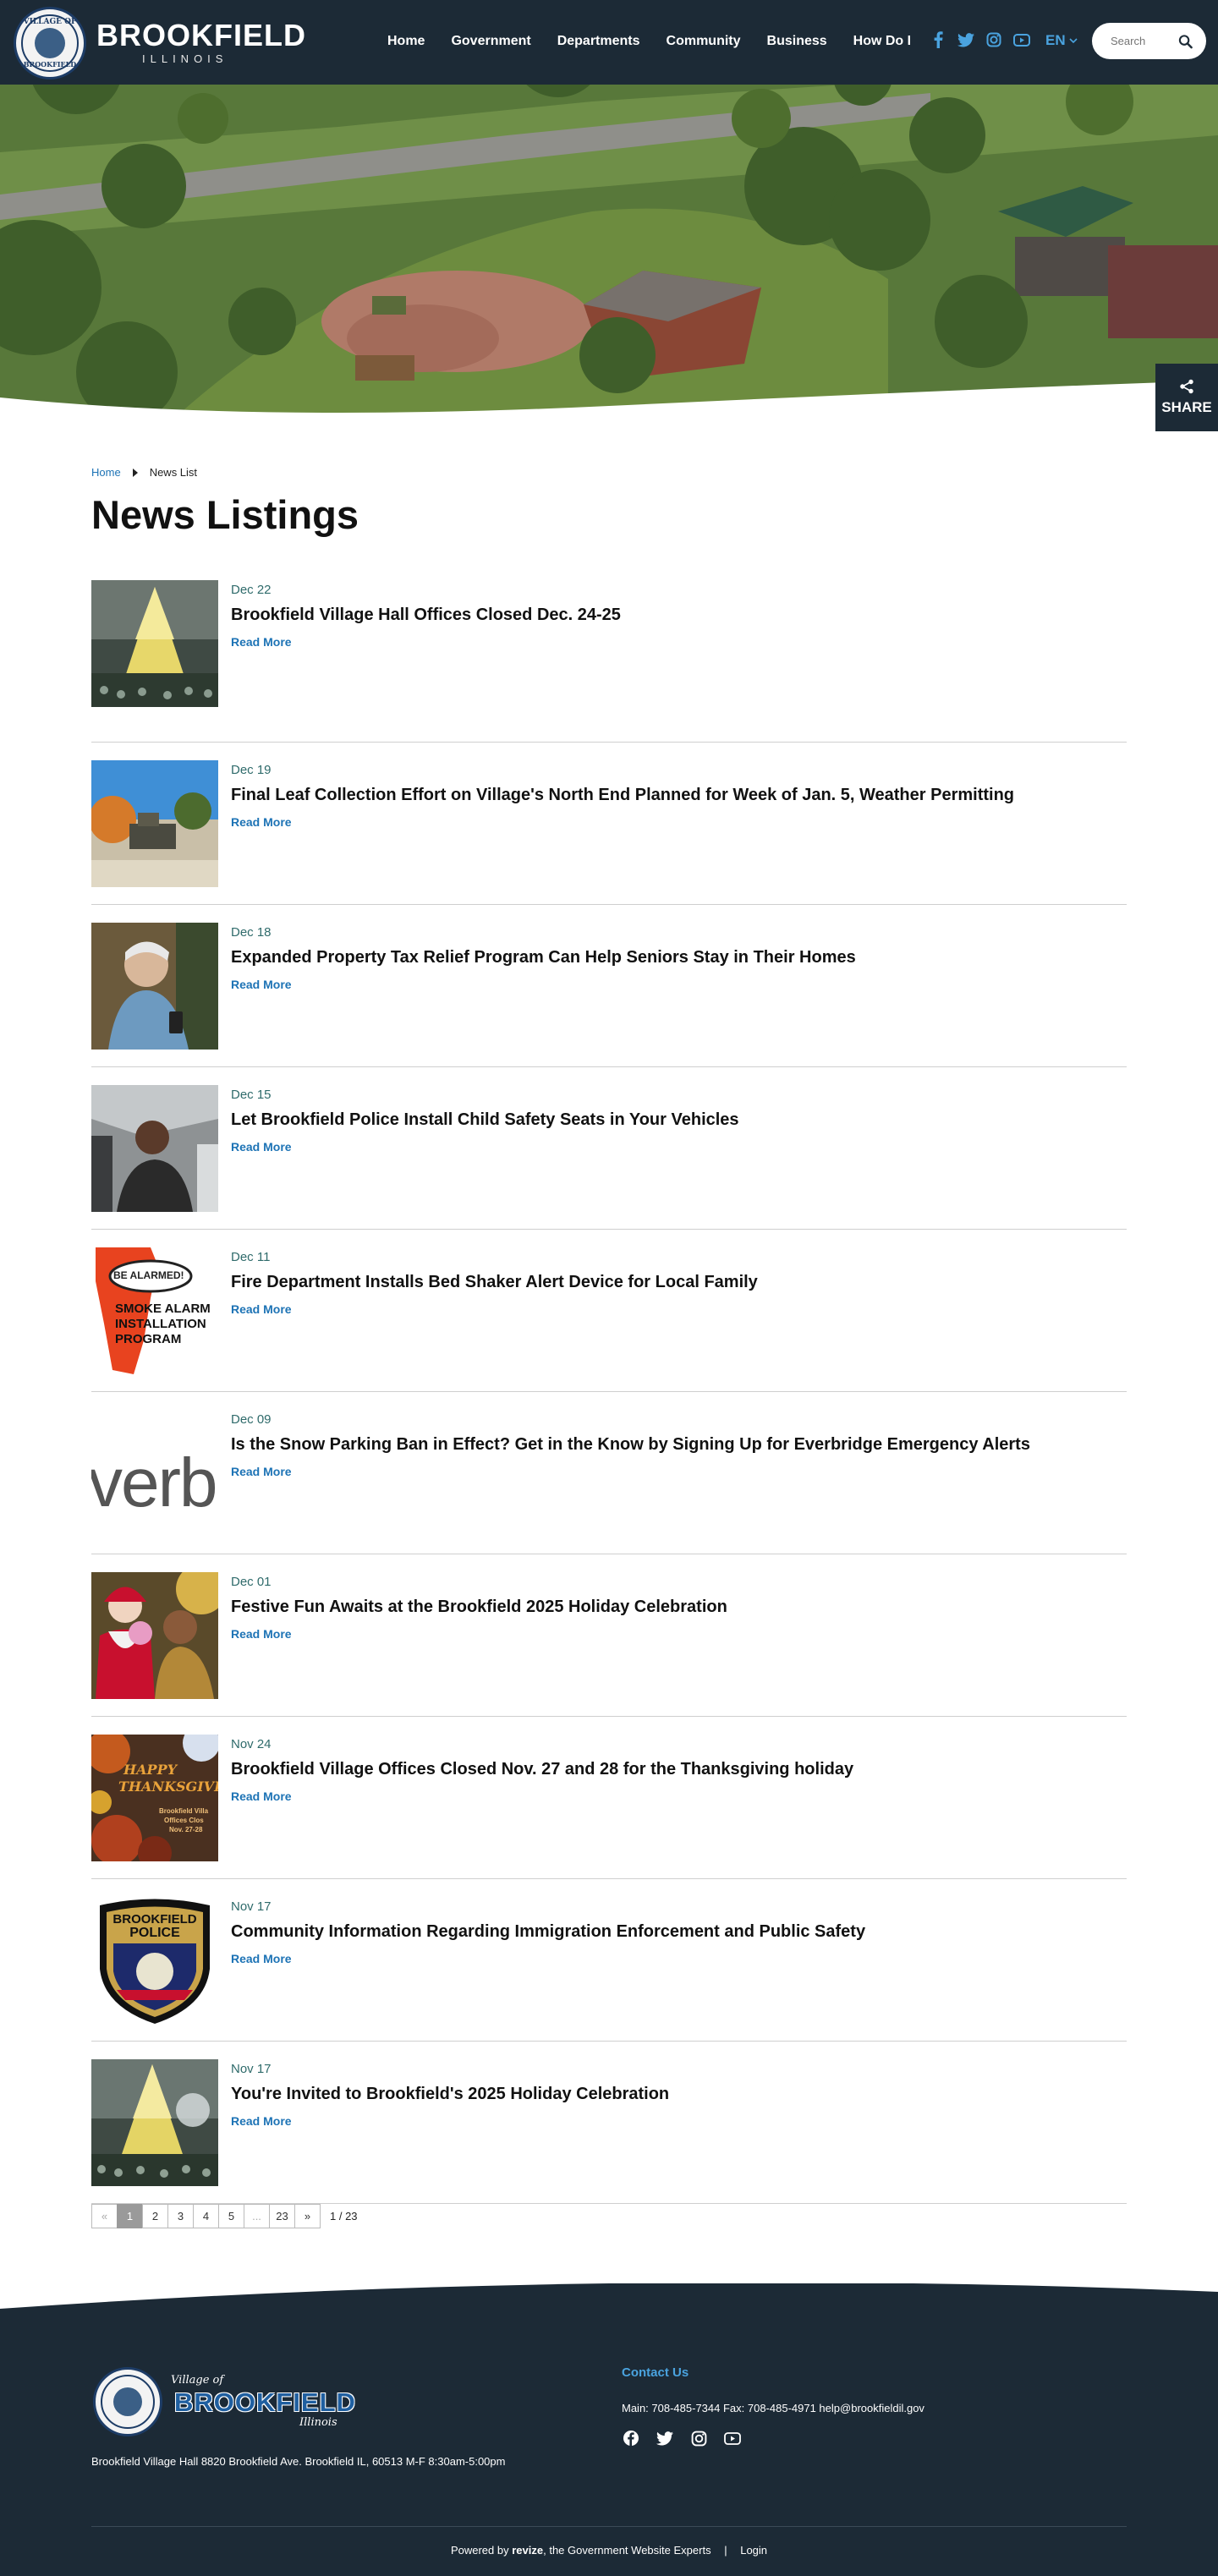  What do you see at coordinates (149, 1275) in the screenshot?
I see `smoke-alarm-badge-text: BE ALARMED!` at bounding box center [149, 1275].